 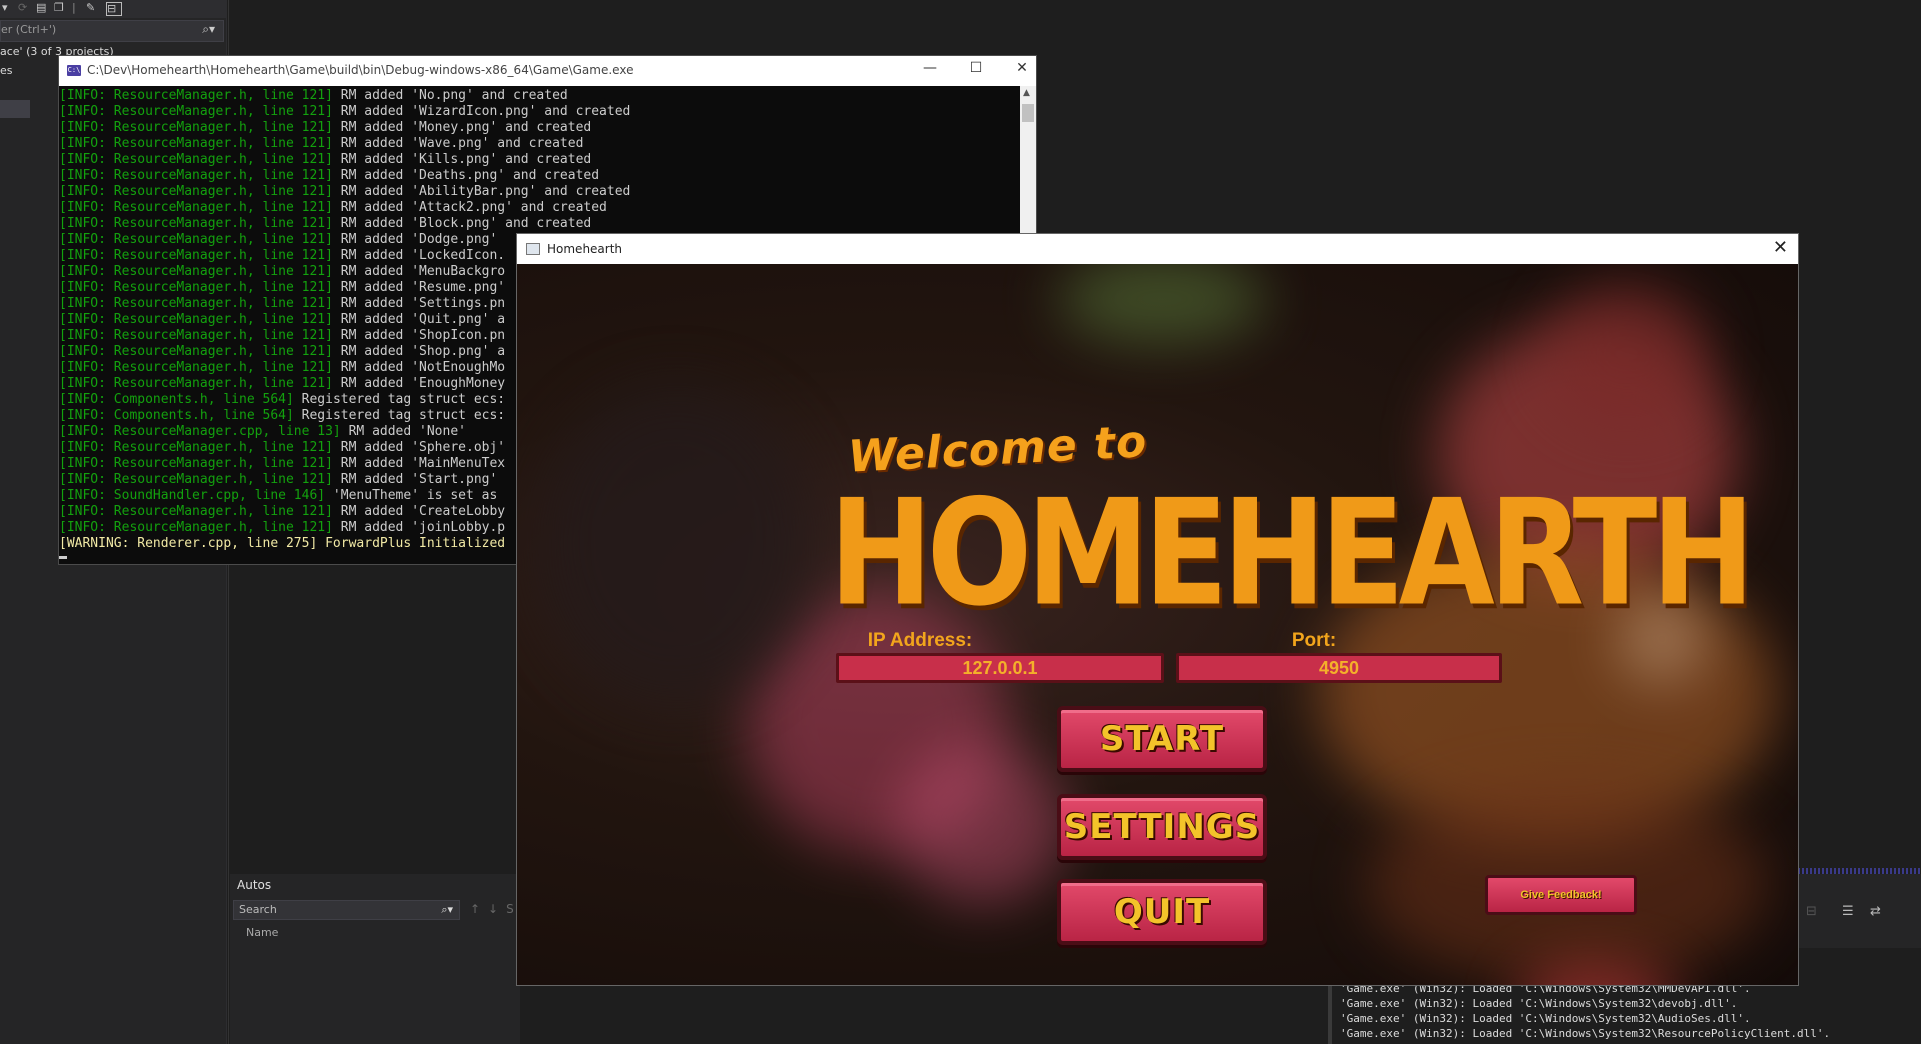 I want to click on autos-title: Autos, so click(x=254, y=885).